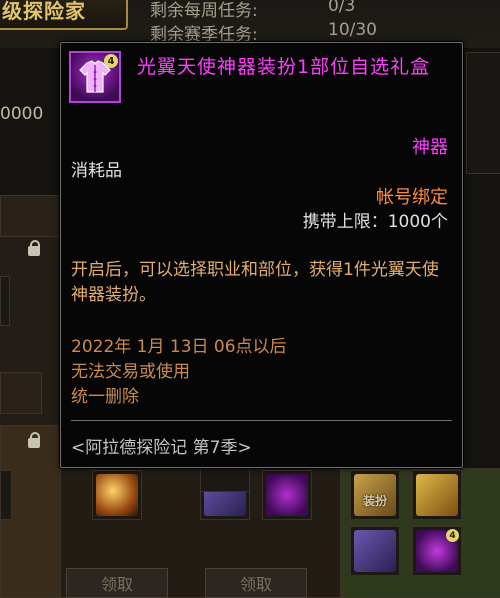 Image resolution: width=500 pixels, height=598 pixels. I want to click on costume-icon, so click(287, 495).